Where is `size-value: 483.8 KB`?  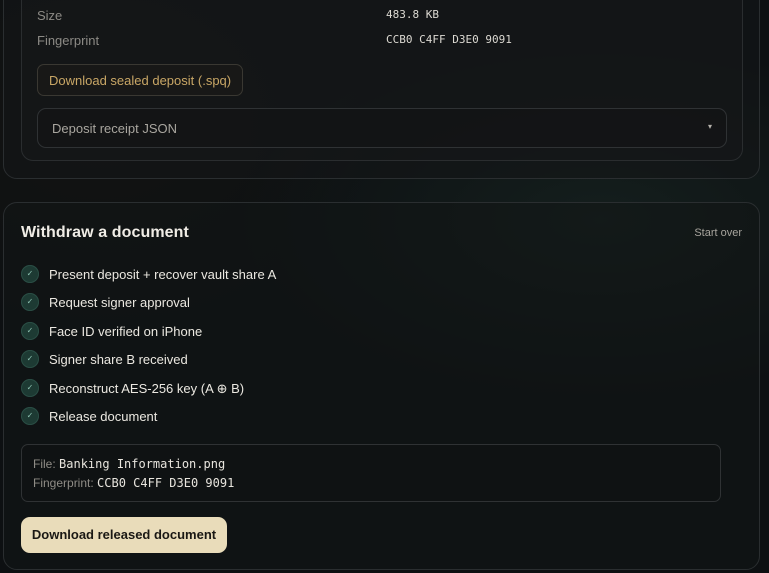
size-value: 483.8 KB is located at coordinates (412, 14).